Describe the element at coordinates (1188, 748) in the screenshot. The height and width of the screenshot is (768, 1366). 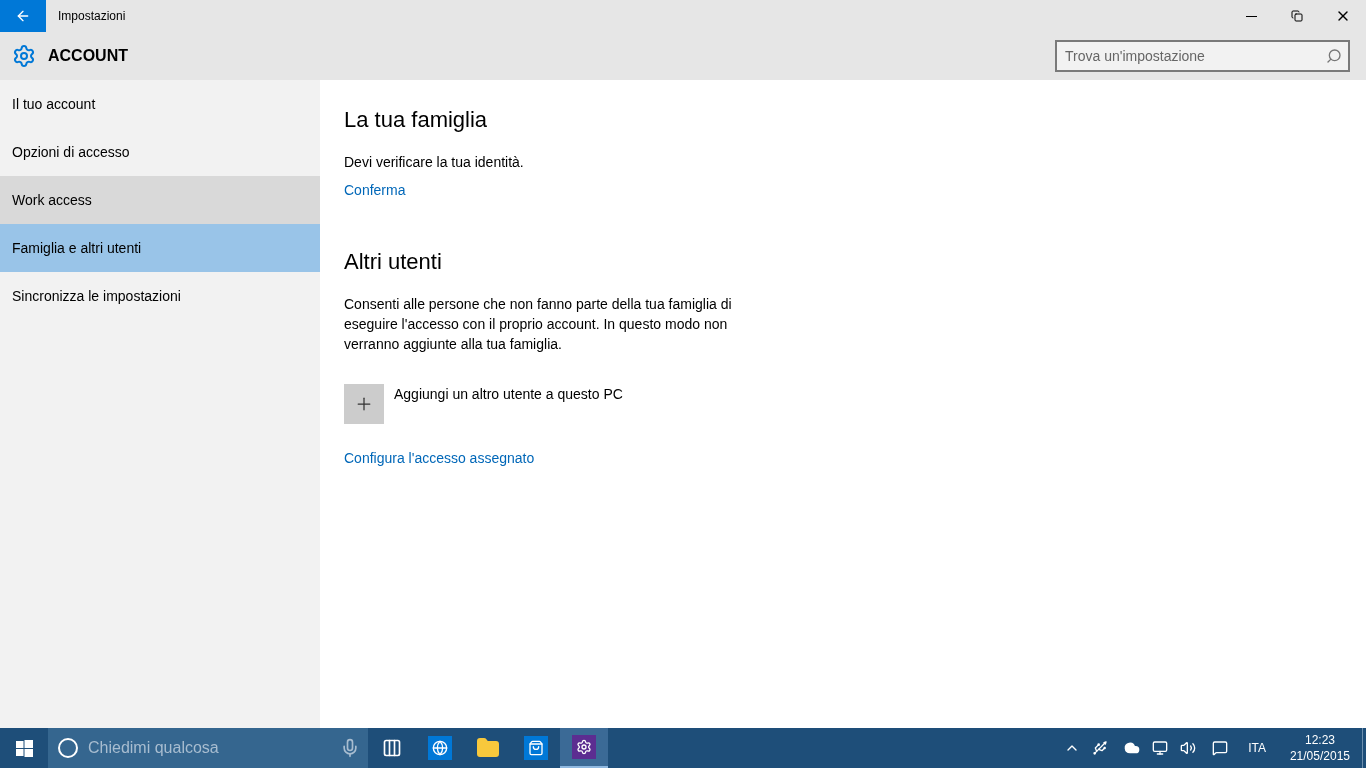
I see `speaker-icon` at that location.